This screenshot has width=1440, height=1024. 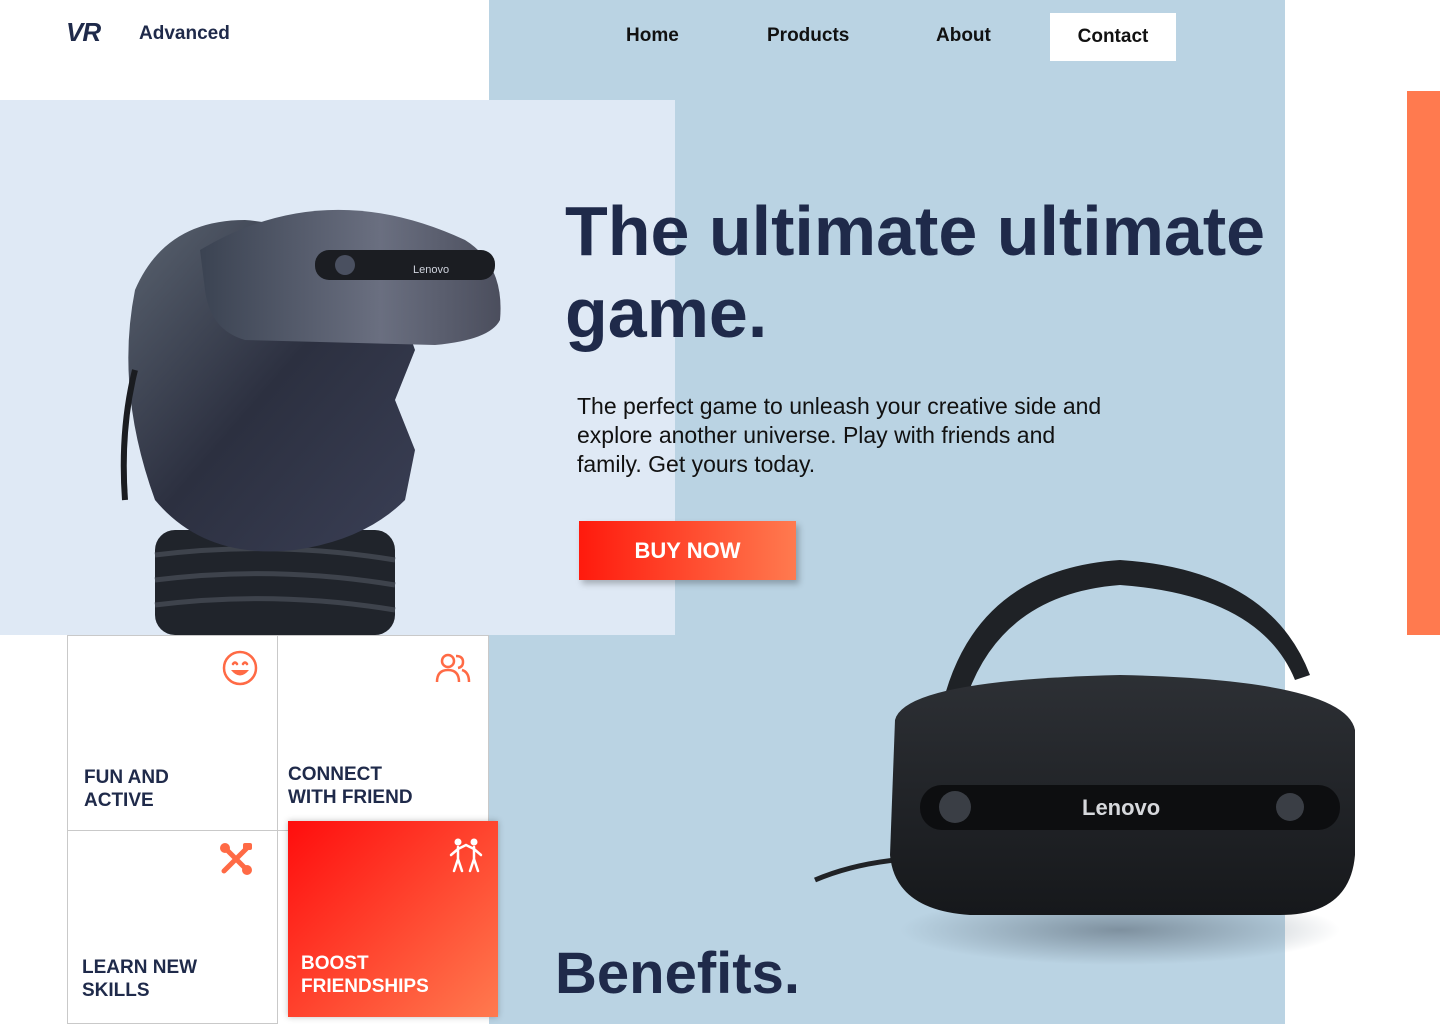 What do you see at coordinates (1084, 762) in the screenshot?
I see `vr-headset-product-image: Lenovo` at bounding box center [1084, 762].